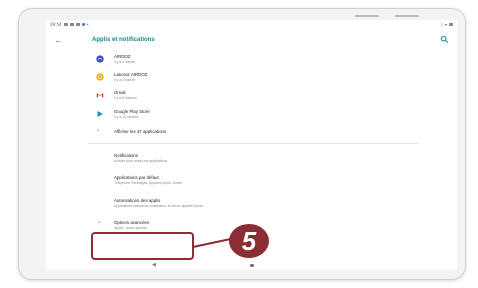 The height and width of the screenshot is (288, 478). Describe the element at coordinates (98, 131) in the screenshot. I see `chevron-right-icon: ›` at that location.